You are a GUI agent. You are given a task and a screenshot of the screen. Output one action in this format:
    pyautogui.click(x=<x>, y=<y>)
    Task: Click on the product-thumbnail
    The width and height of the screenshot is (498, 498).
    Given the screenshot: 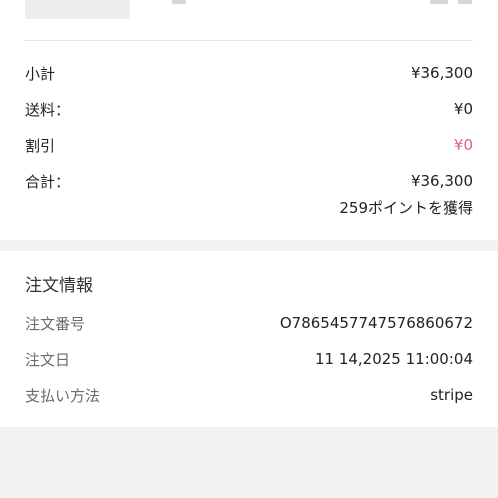 What is the action you would take?
    pyautogui.click(x=77, y=9)
    